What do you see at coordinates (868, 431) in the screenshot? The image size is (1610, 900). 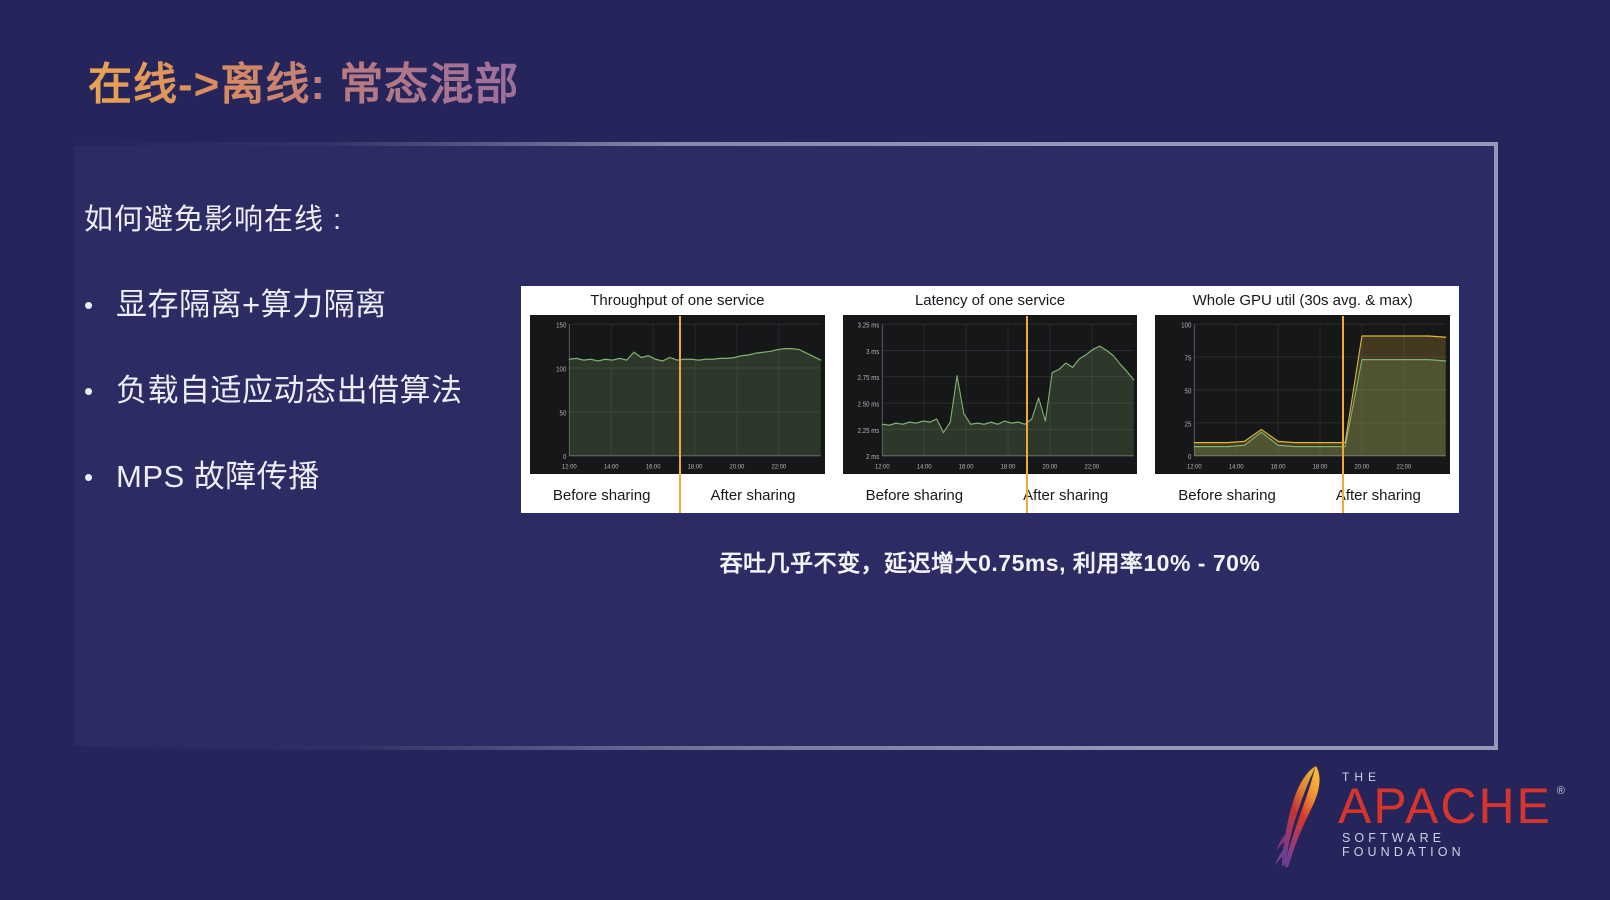 I see `svg-text: 2.25 ms` at bounding box center [868, 431].